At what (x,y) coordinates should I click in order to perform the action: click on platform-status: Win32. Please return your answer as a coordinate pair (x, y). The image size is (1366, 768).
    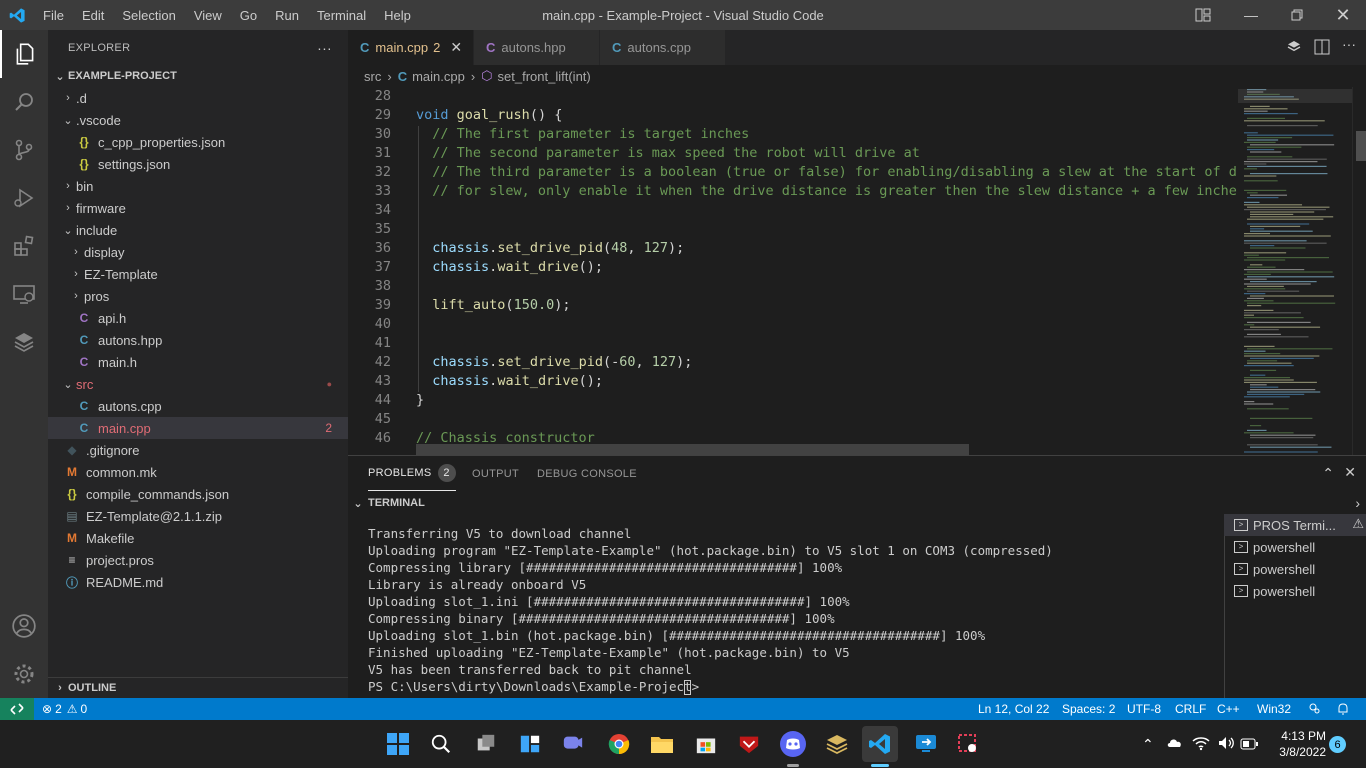
    Looking at the image, I should click on (1274, 709).